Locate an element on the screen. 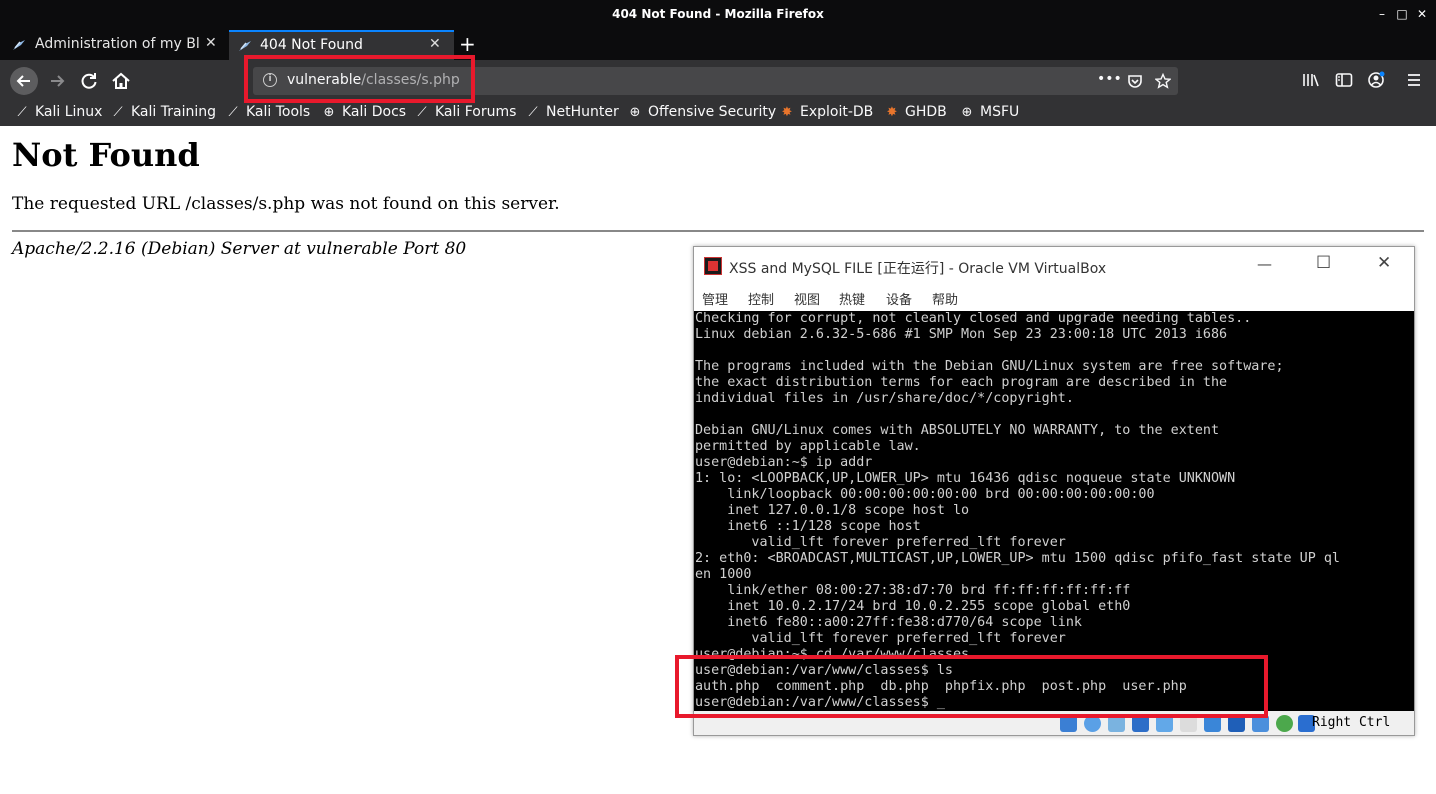  forward-button is located at coordinates (58, 81).